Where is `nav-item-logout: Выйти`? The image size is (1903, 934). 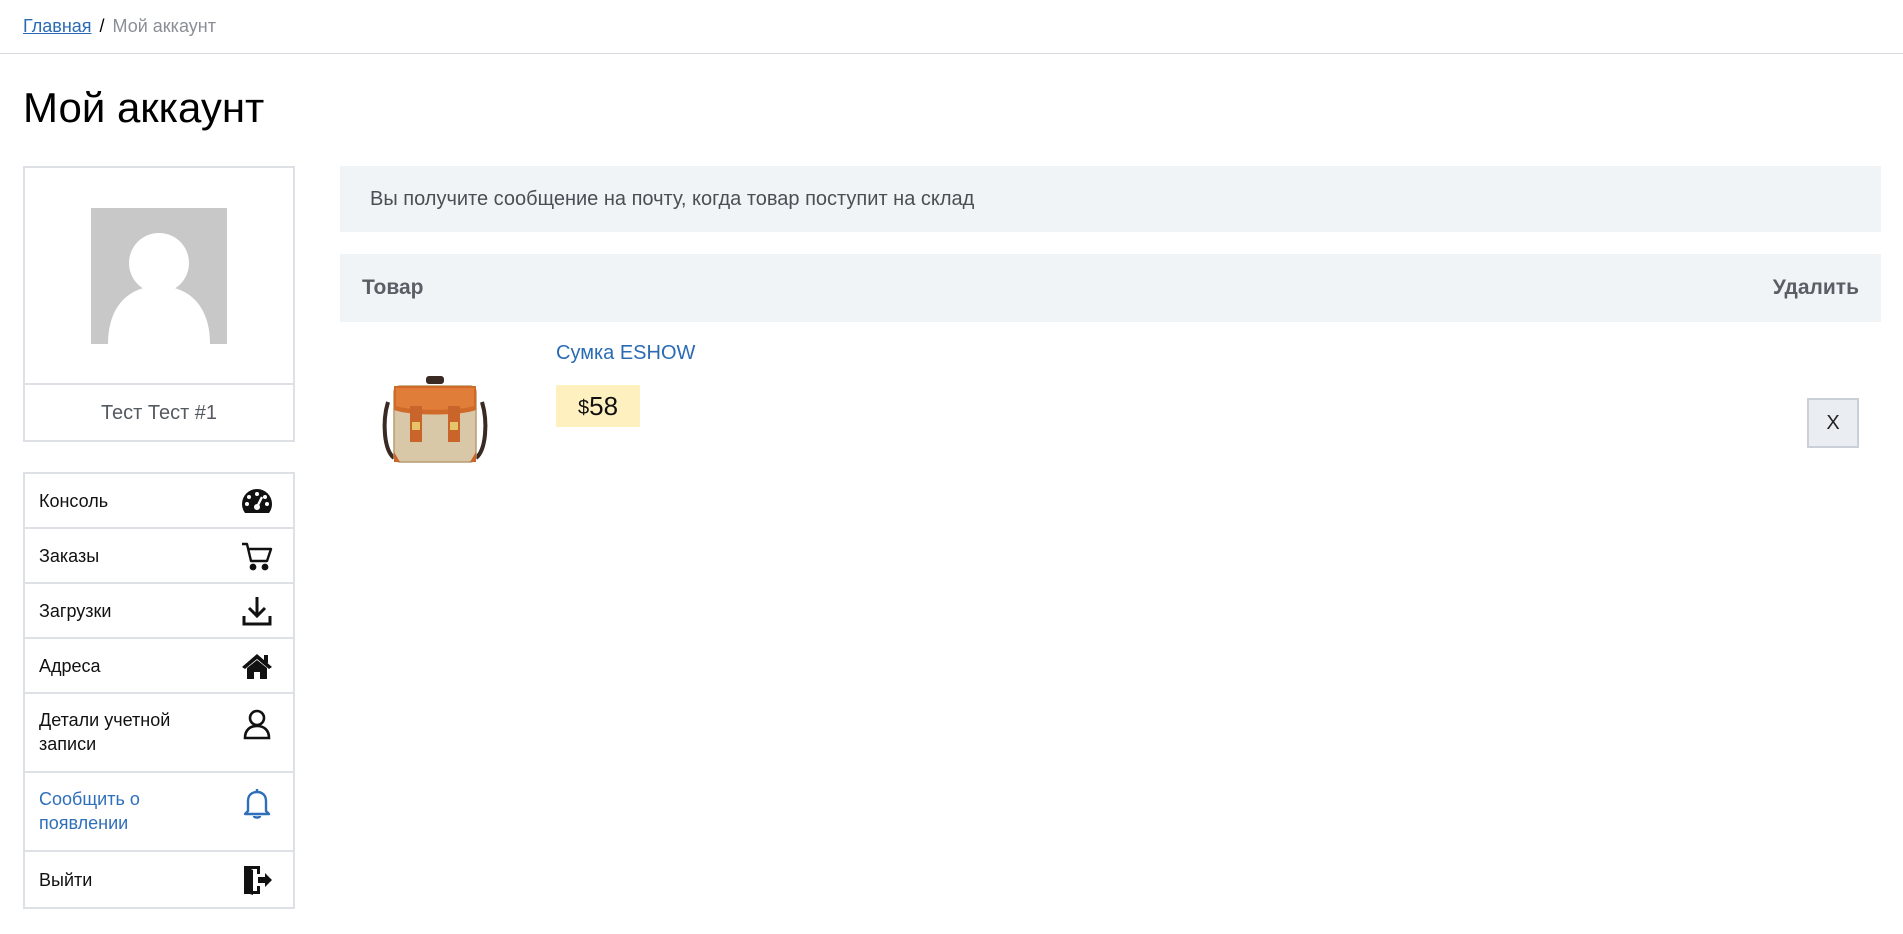 nav-item-logout: Выйти is located at coordinates (159, 879).